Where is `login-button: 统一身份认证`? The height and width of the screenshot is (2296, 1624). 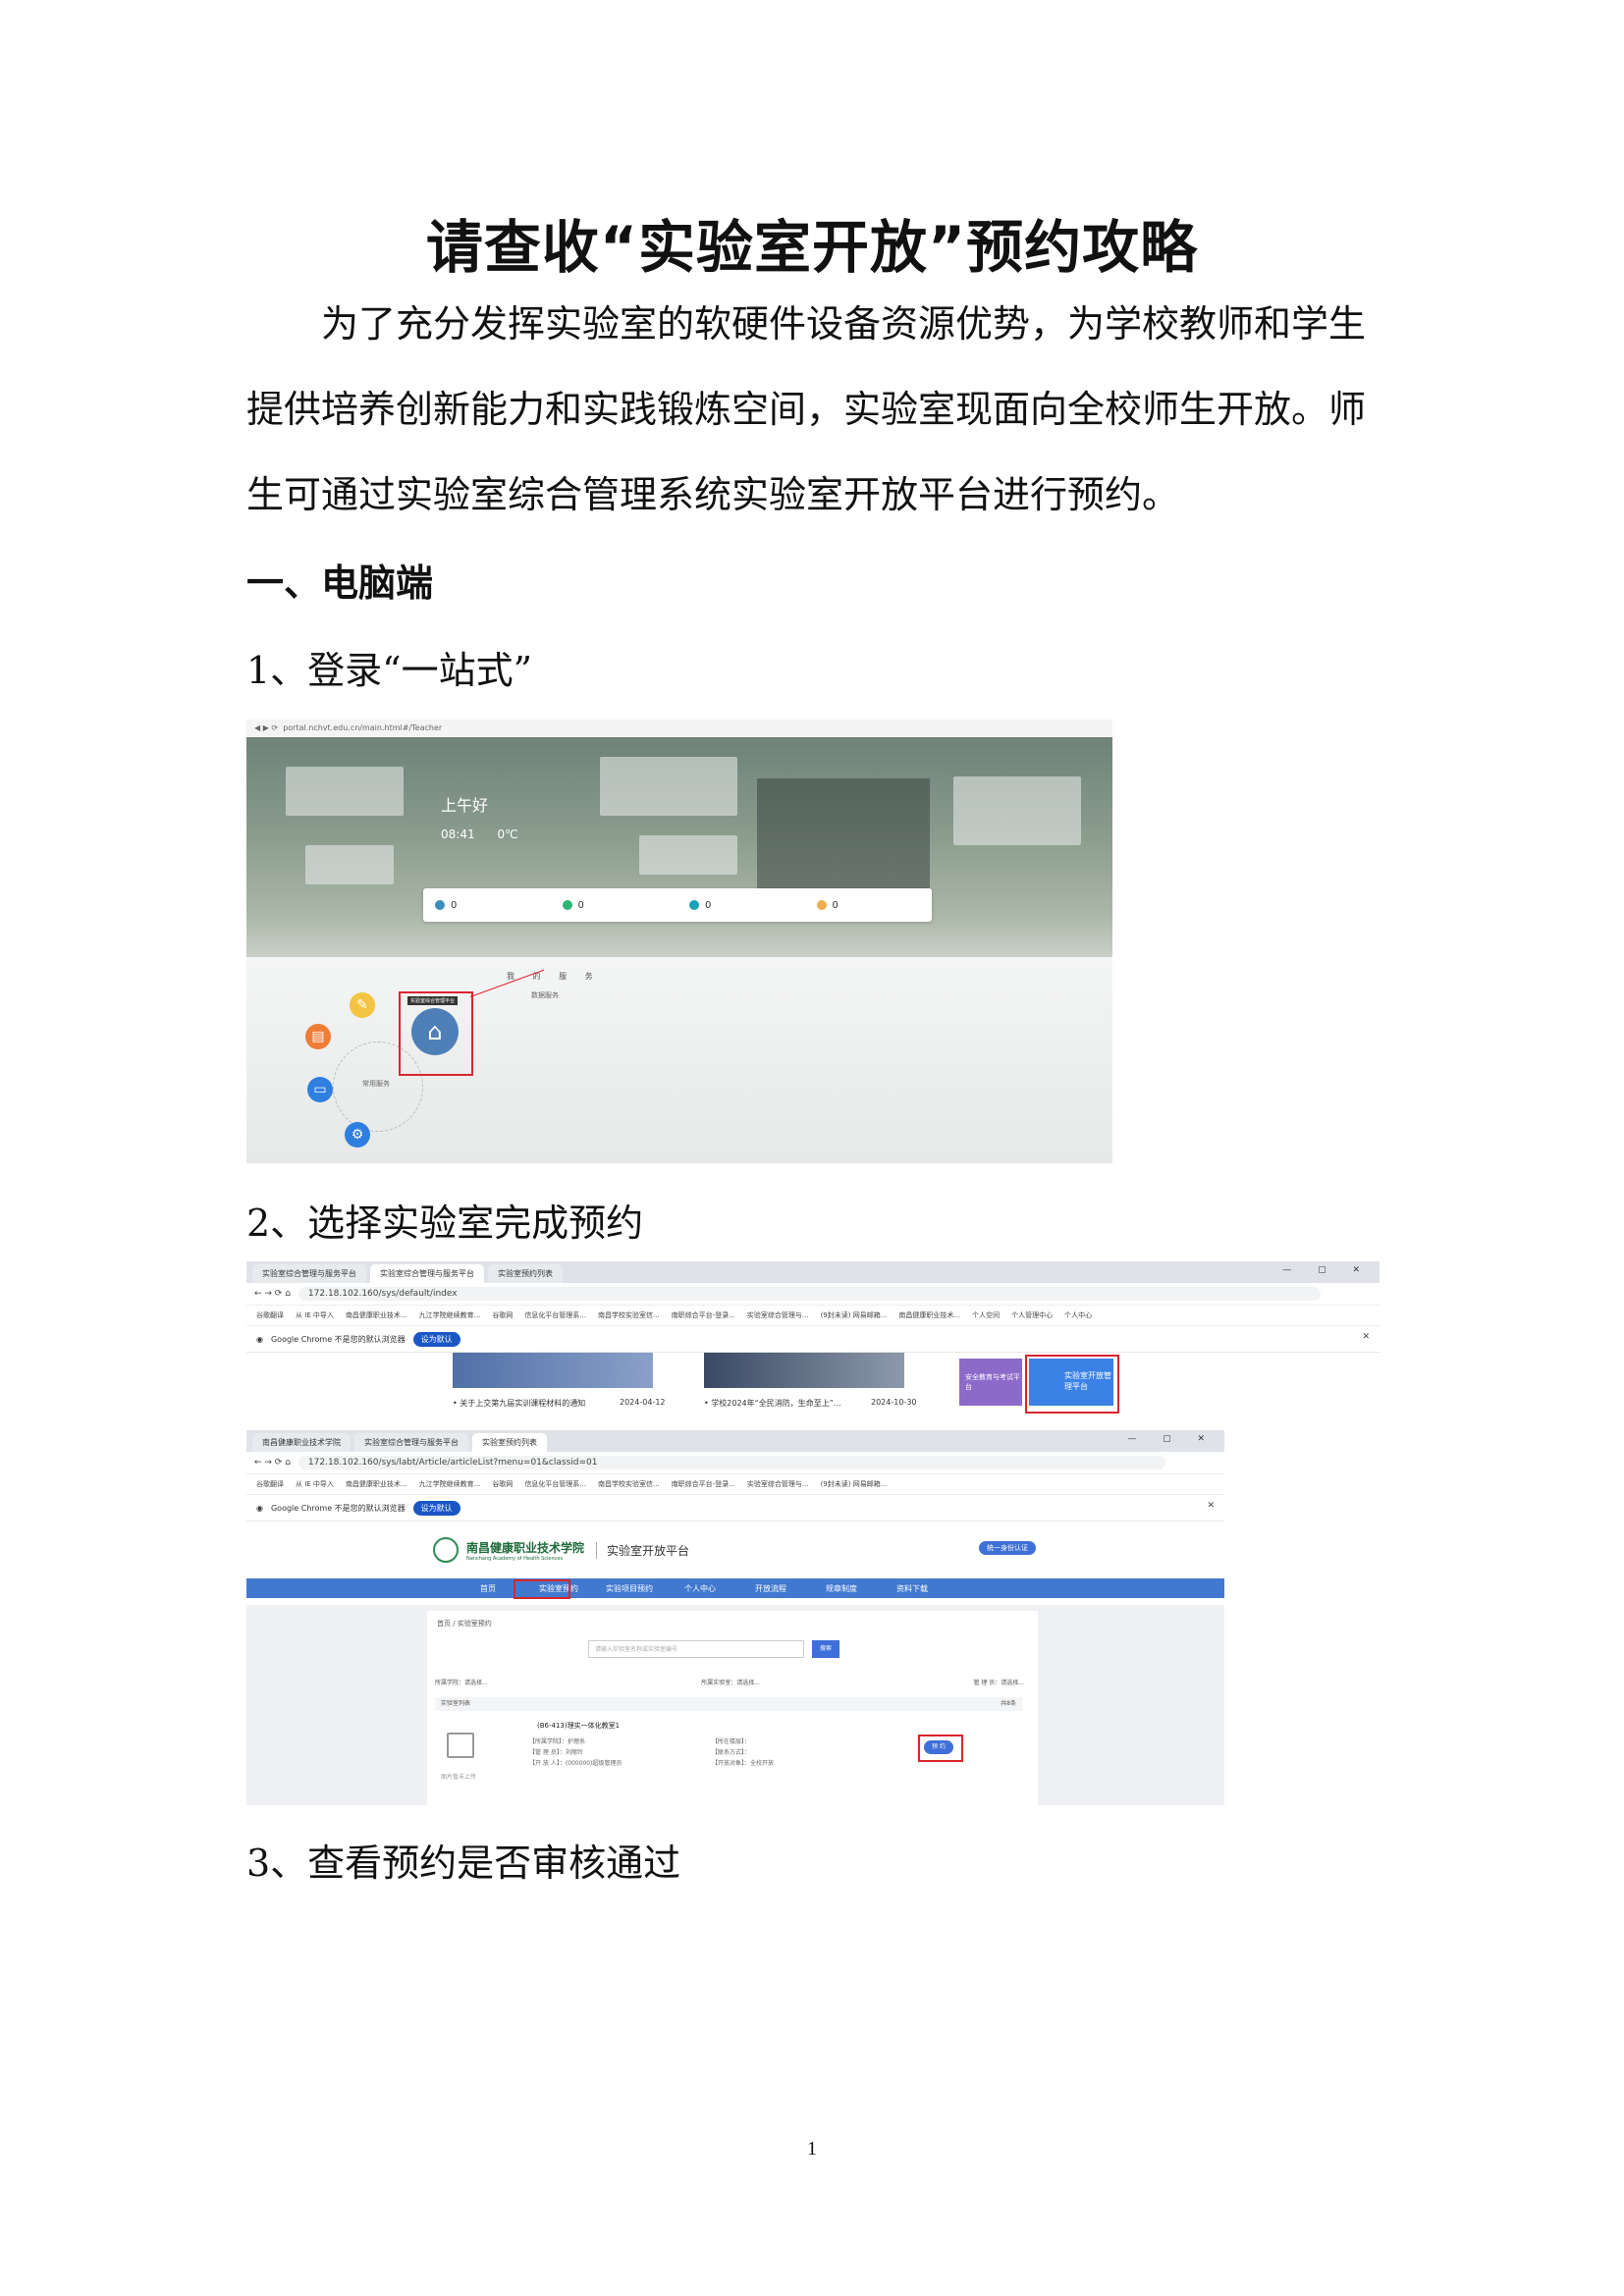 login-button: 统一身份认证 is located at coordinates (1007, 1548).